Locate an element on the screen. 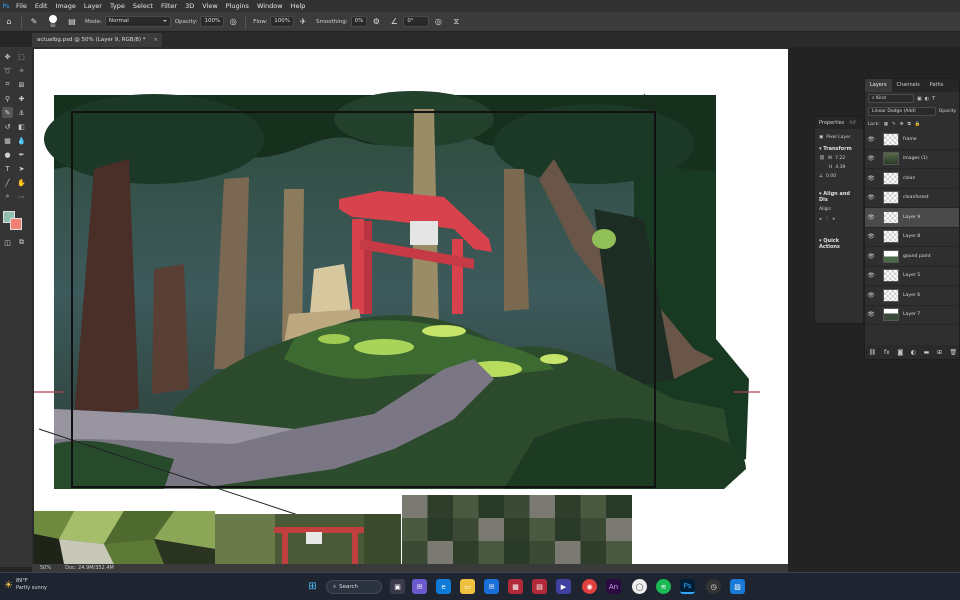 Image resolution: width=960 pixels, height=600 pixels. pen-tool-icon: ✒ is located at coordinates (21, 154).